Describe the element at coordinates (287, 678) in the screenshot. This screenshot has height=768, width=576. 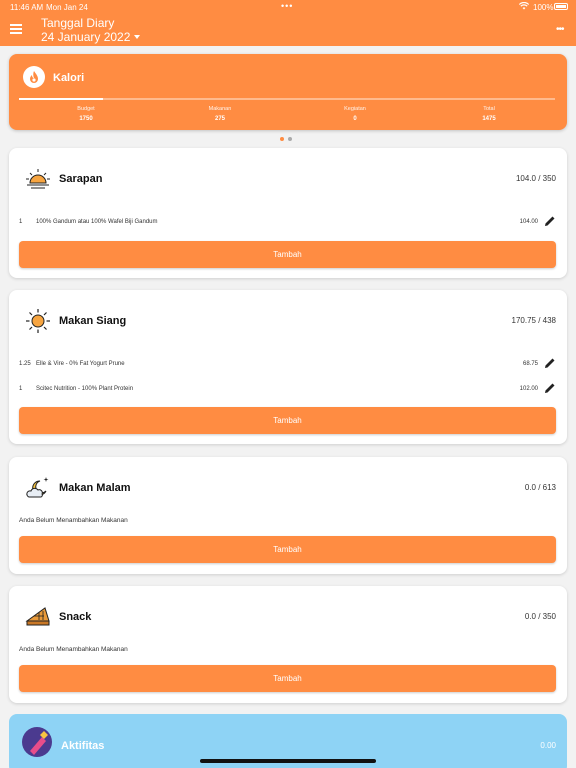
I see `add-snack-button: Tambah` at that location.